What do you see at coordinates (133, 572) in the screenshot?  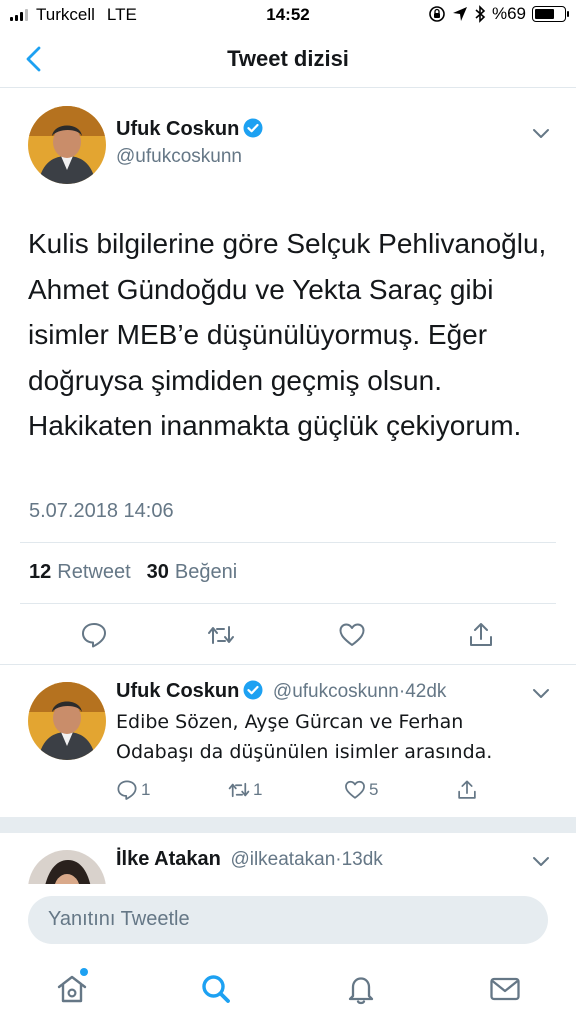 I see `tweet-stats: 12 Retweet 30 Beğeni` at bounding box center [133, 572].